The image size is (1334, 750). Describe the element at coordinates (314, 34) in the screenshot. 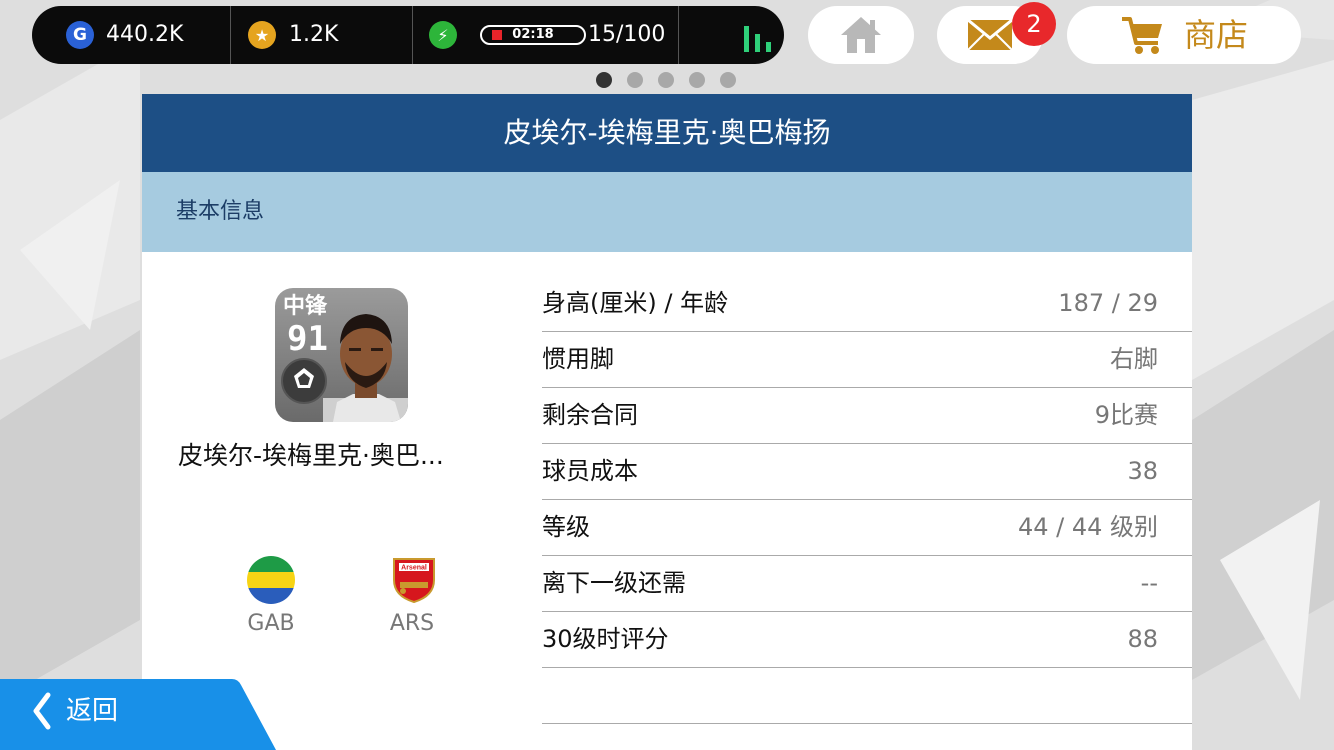

I see `coins-amount: 1.2K` at that location.